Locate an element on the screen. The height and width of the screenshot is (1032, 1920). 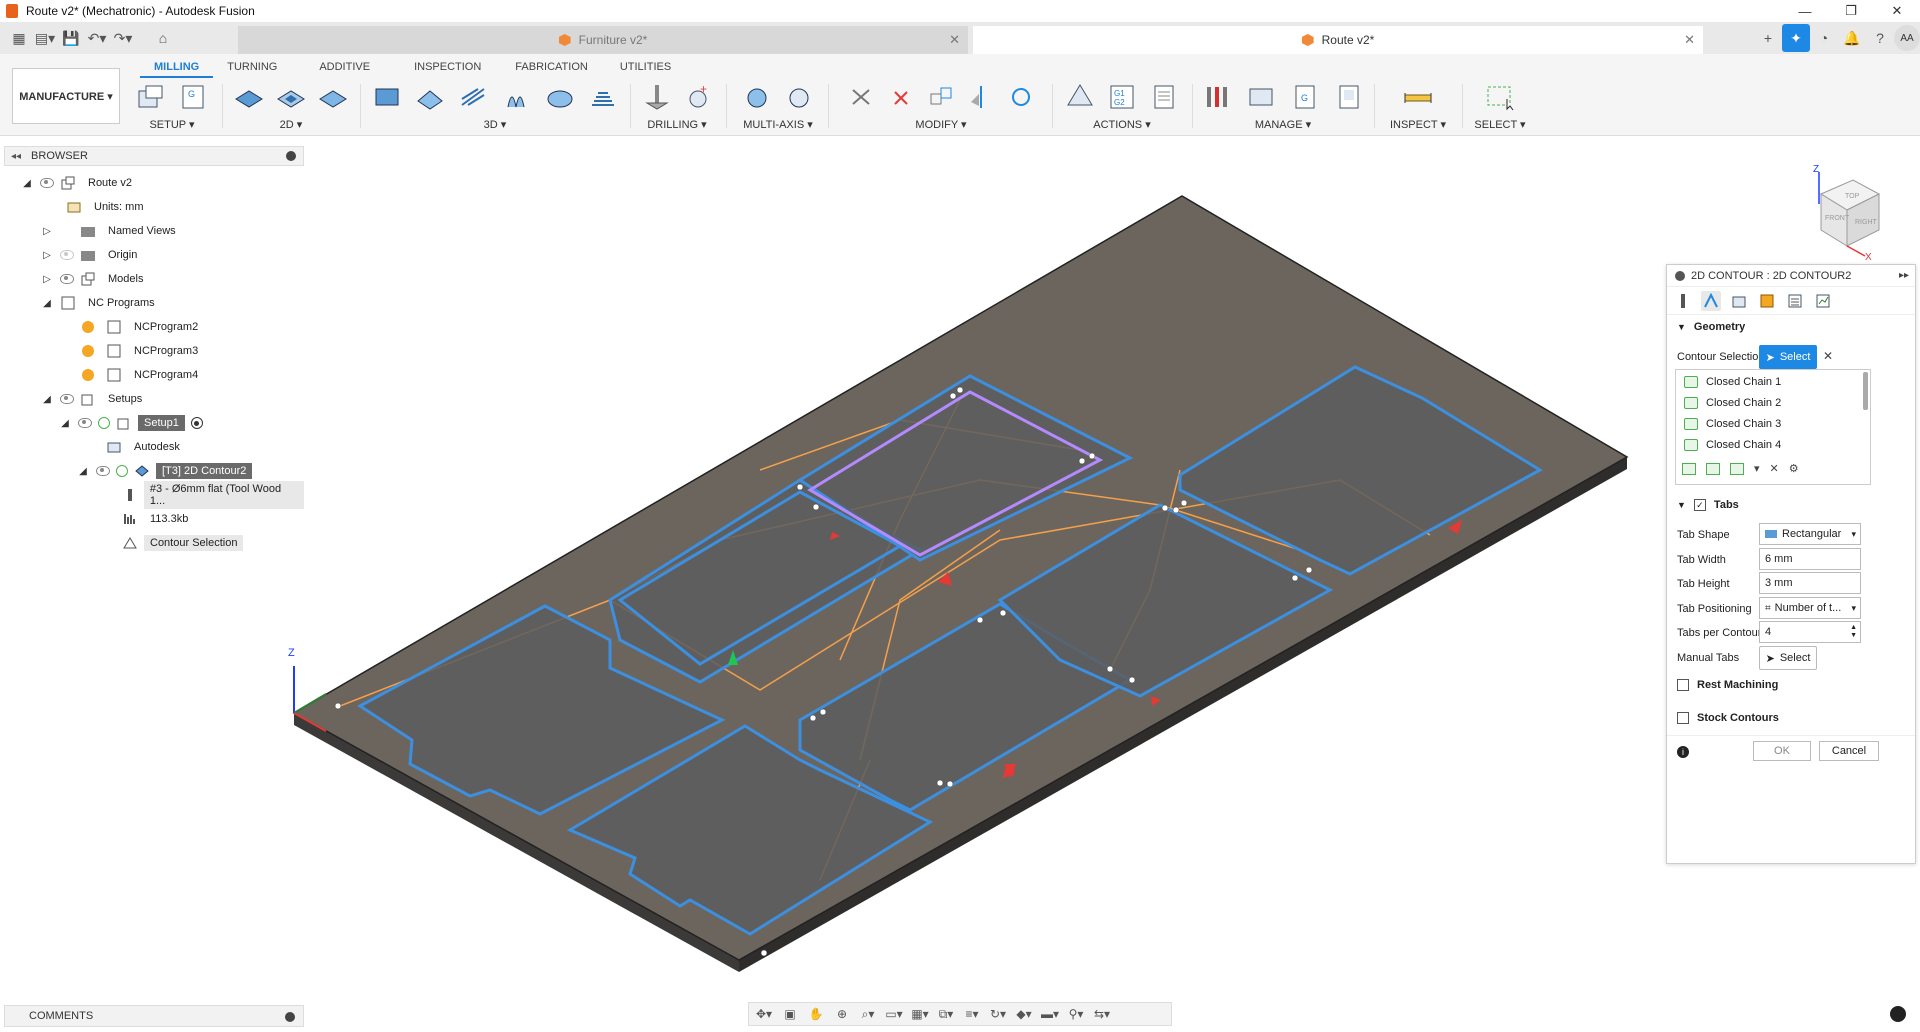
post-process-icon: G1 G2 is located at coordinates (1122, 97).